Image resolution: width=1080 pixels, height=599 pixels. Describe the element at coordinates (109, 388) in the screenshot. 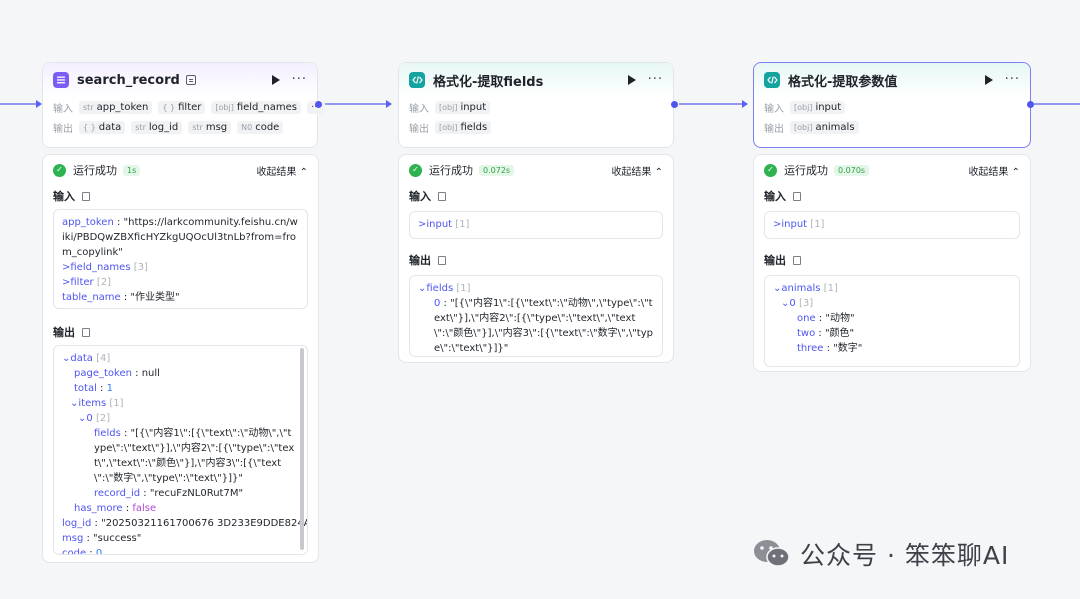

I see `json-value: 1` at that location.